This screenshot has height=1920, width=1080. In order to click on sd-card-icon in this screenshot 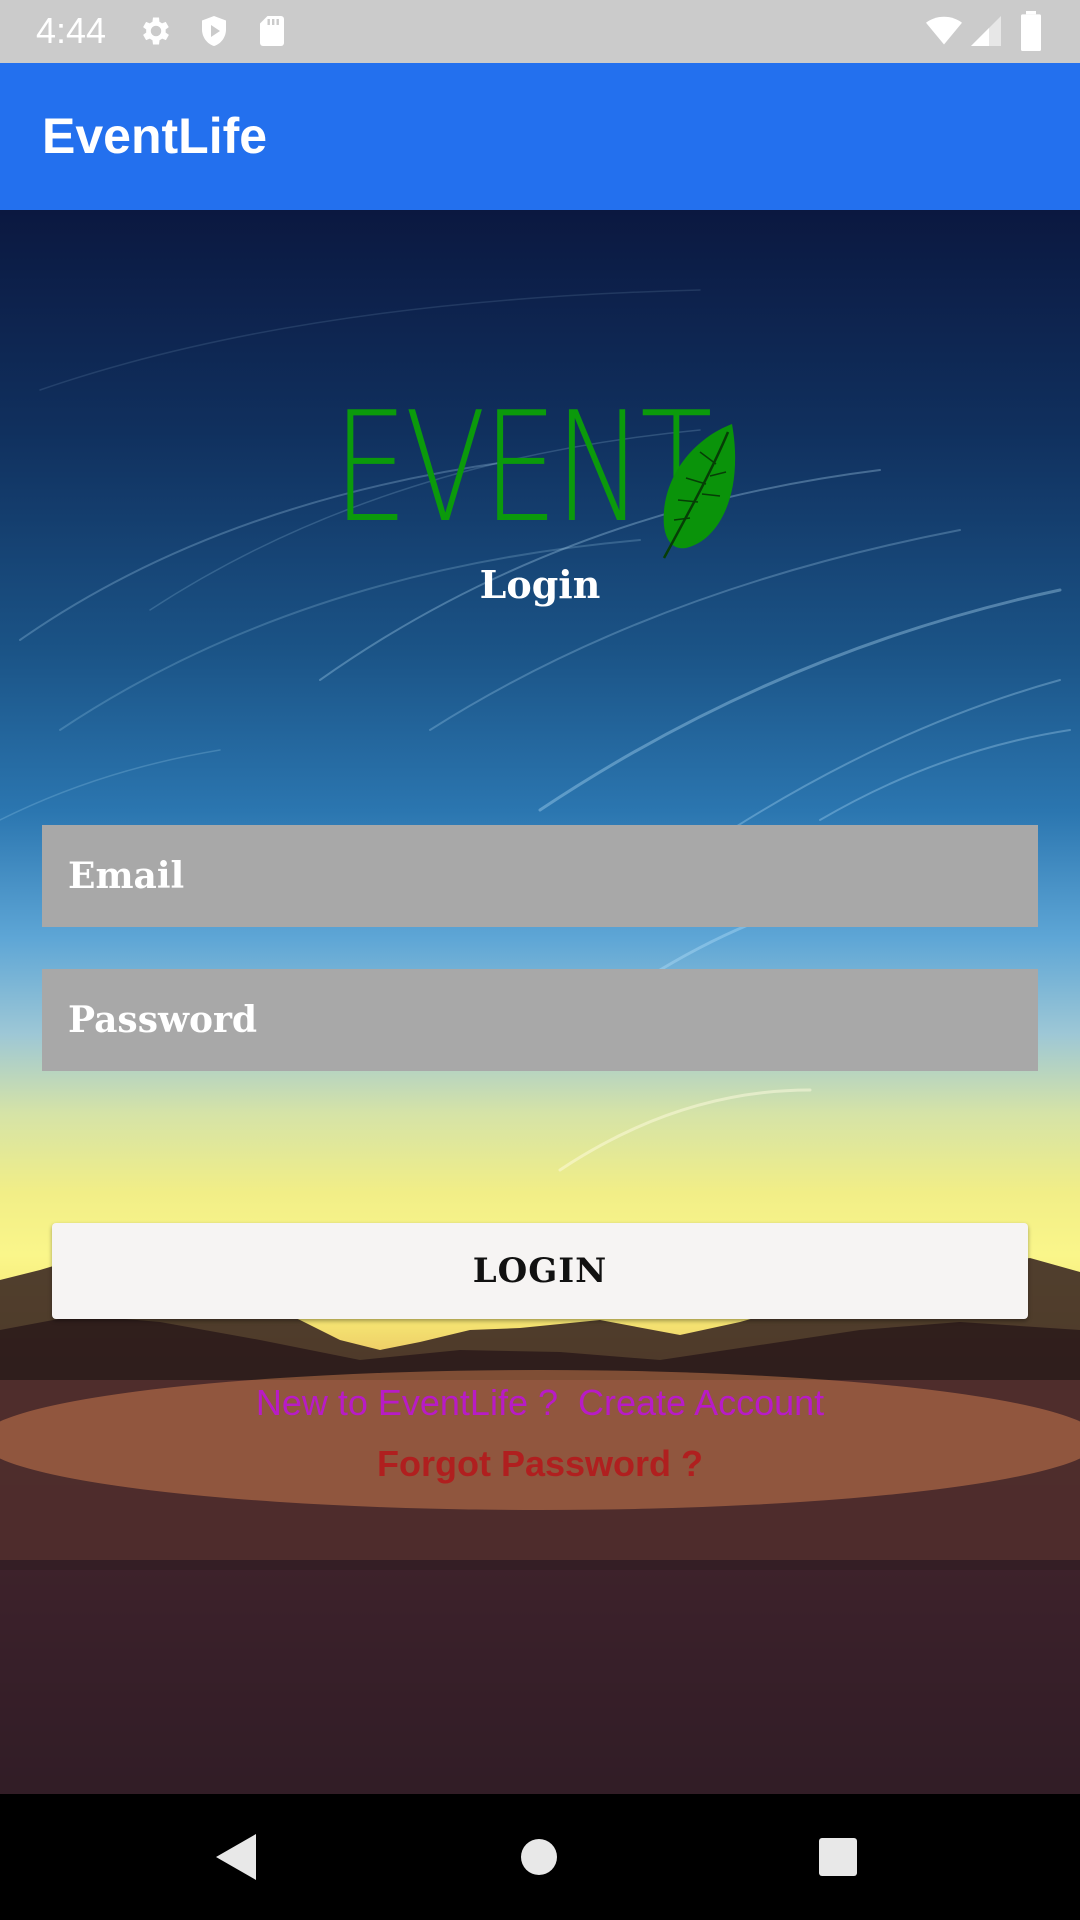, I will do `click(272, 31)`.